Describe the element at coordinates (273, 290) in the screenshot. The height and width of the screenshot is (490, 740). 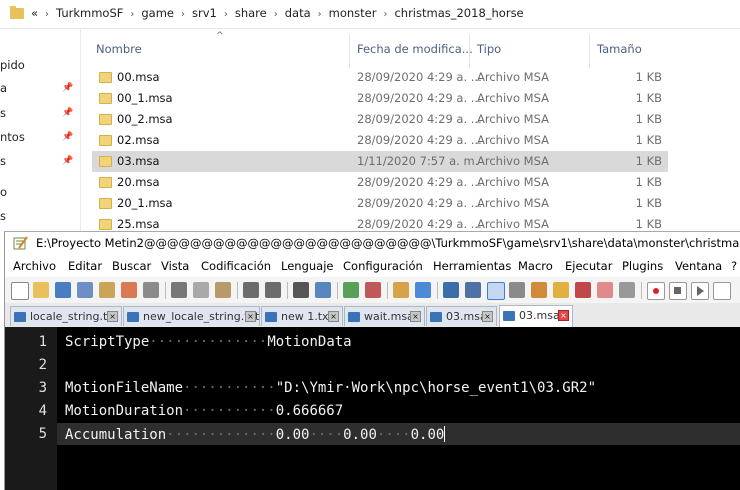
I see `redo-icon` at that location.